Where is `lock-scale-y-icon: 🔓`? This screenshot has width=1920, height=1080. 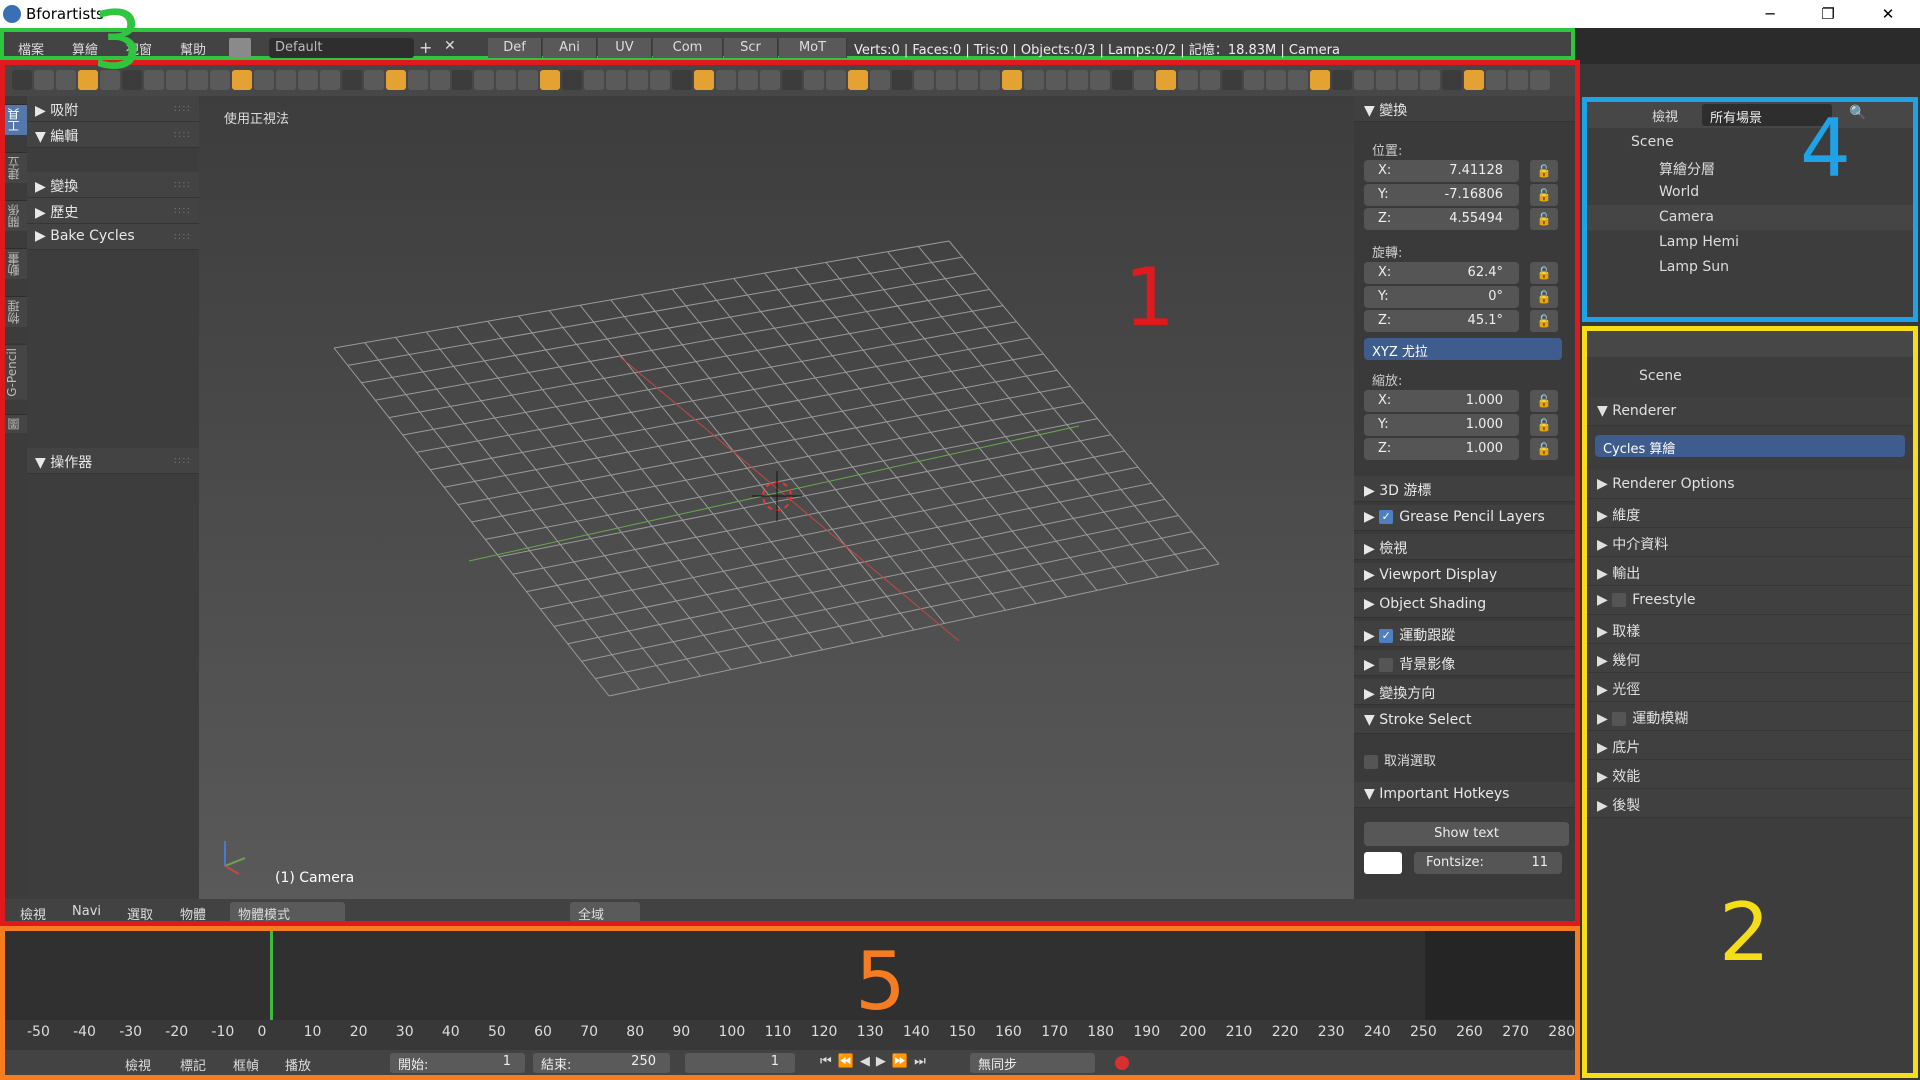 lock-scale-y-icon: 🔓 is located at coordinates (1544, 425).